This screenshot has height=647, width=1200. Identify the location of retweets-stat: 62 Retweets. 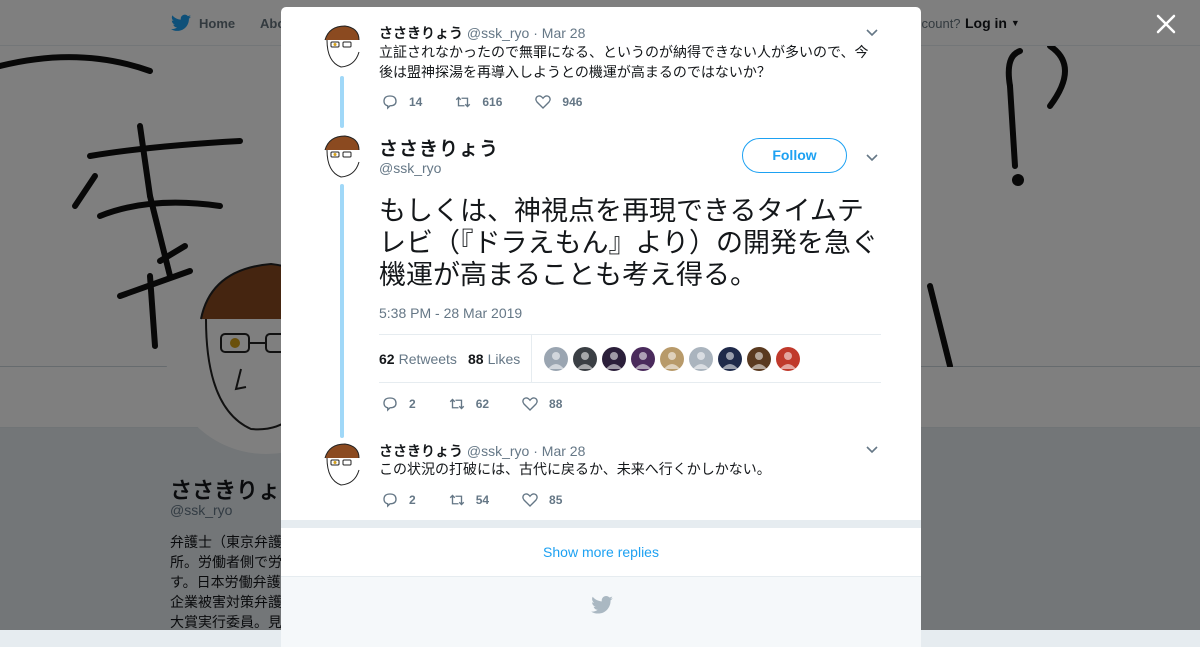
(418, 359).